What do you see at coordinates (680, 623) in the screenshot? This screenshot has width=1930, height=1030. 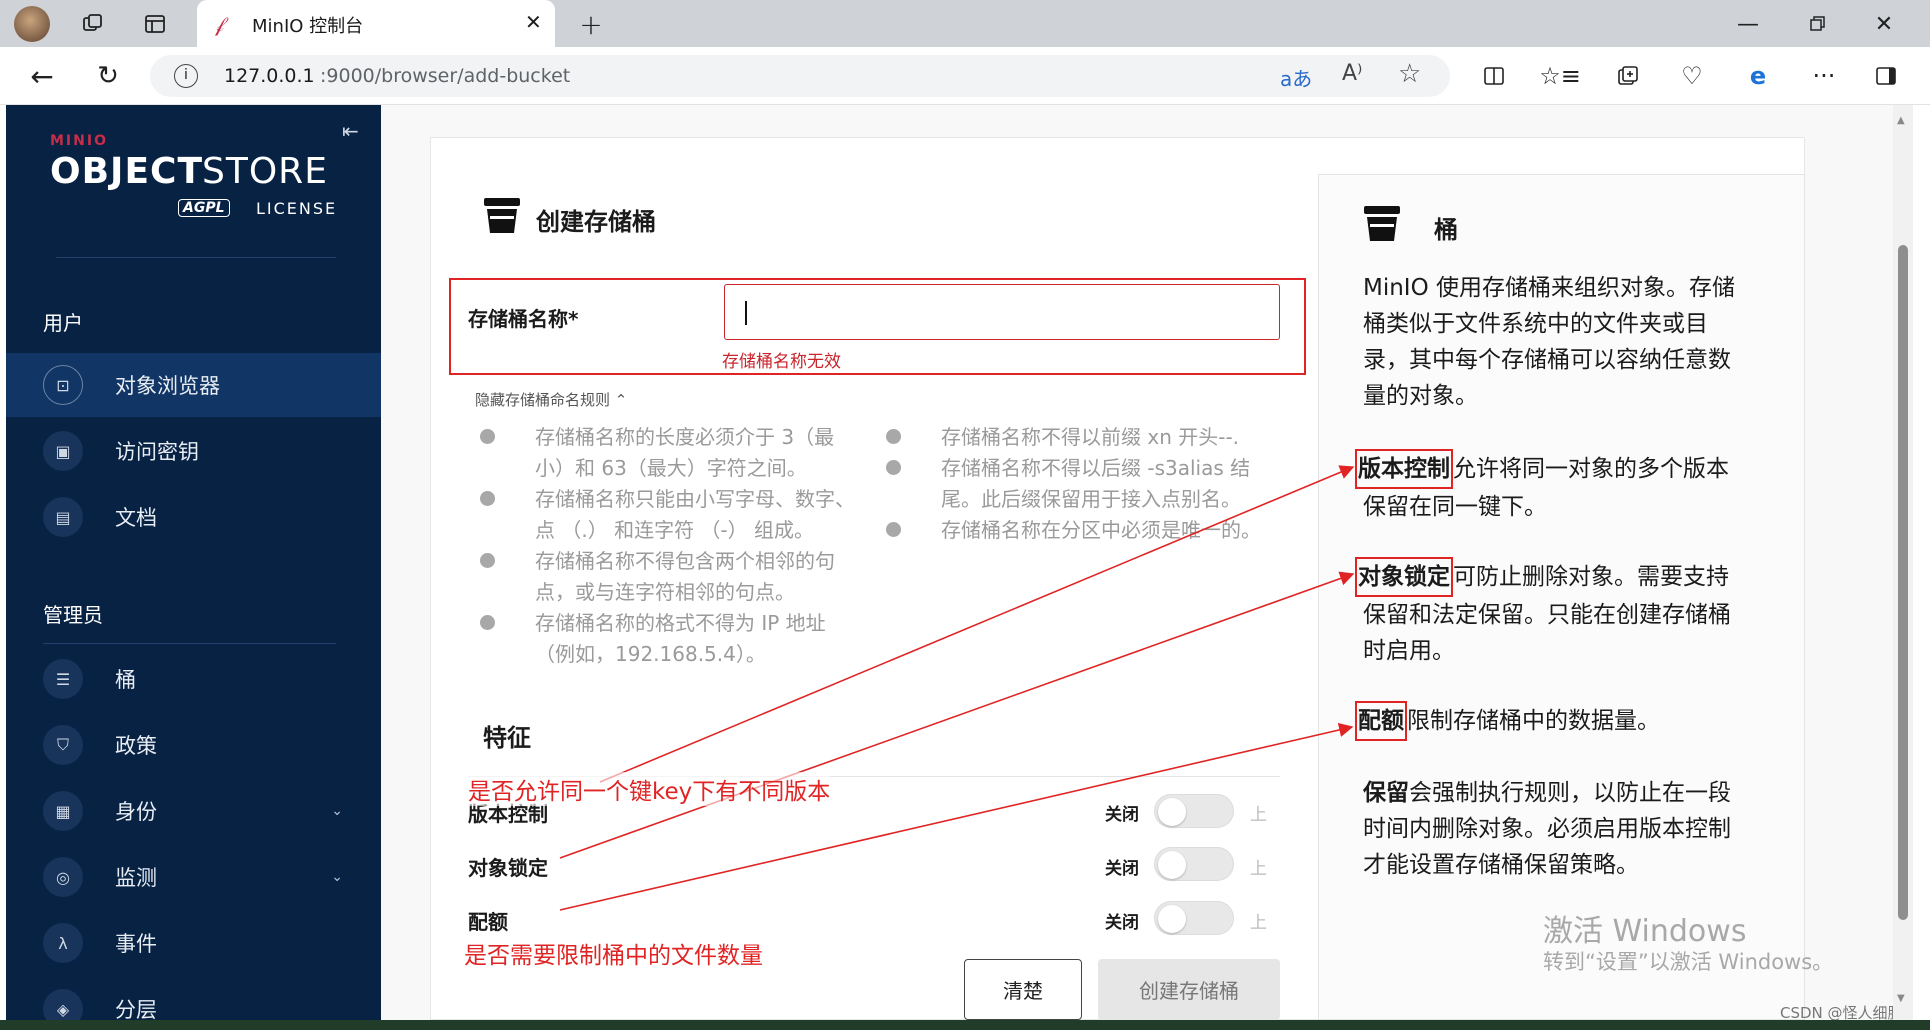 I see `rule-line: 存储桶名称的格式不得为 IP 地址` at bounding box center [680, 623].